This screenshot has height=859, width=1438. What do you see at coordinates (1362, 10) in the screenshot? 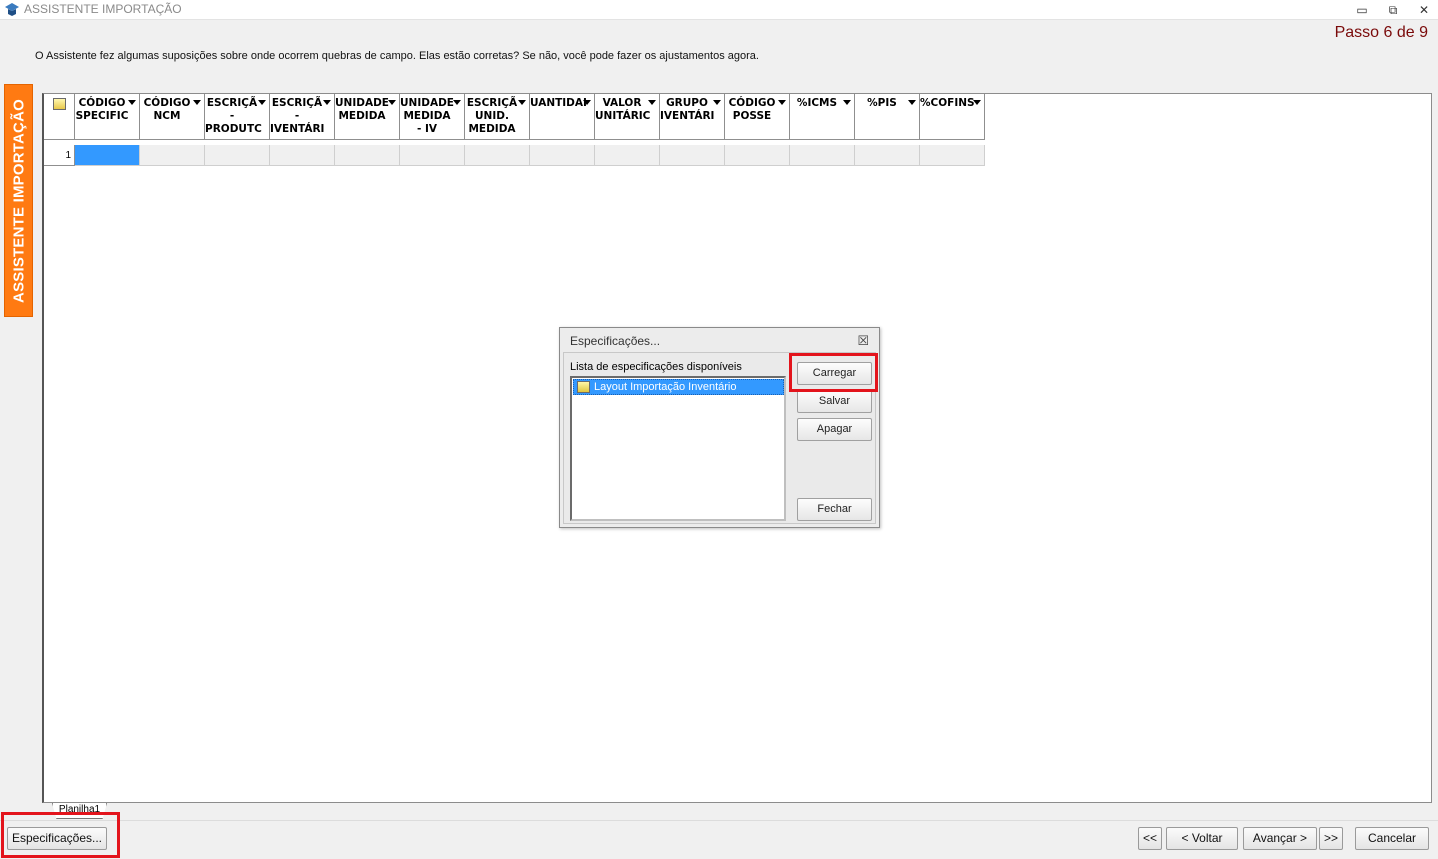
I see `minimize-icon: ▭` at bounding box center [1362, 10].